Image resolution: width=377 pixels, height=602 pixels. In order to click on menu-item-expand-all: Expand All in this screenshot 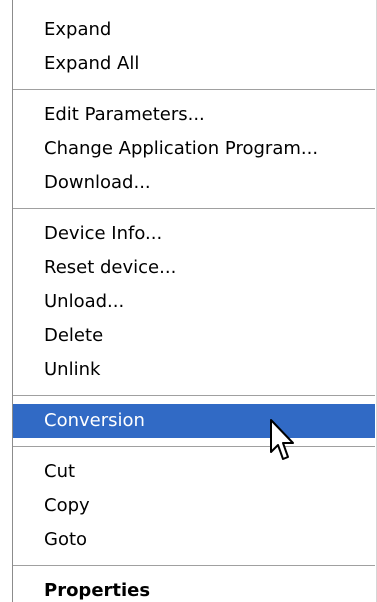, I will do `click(194, 64)`.